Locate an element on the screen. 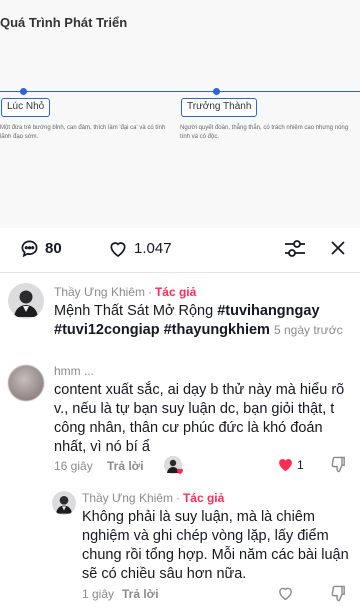 The image size is (360, 607). creator-liked-badge is located at coordinates (173, 465).